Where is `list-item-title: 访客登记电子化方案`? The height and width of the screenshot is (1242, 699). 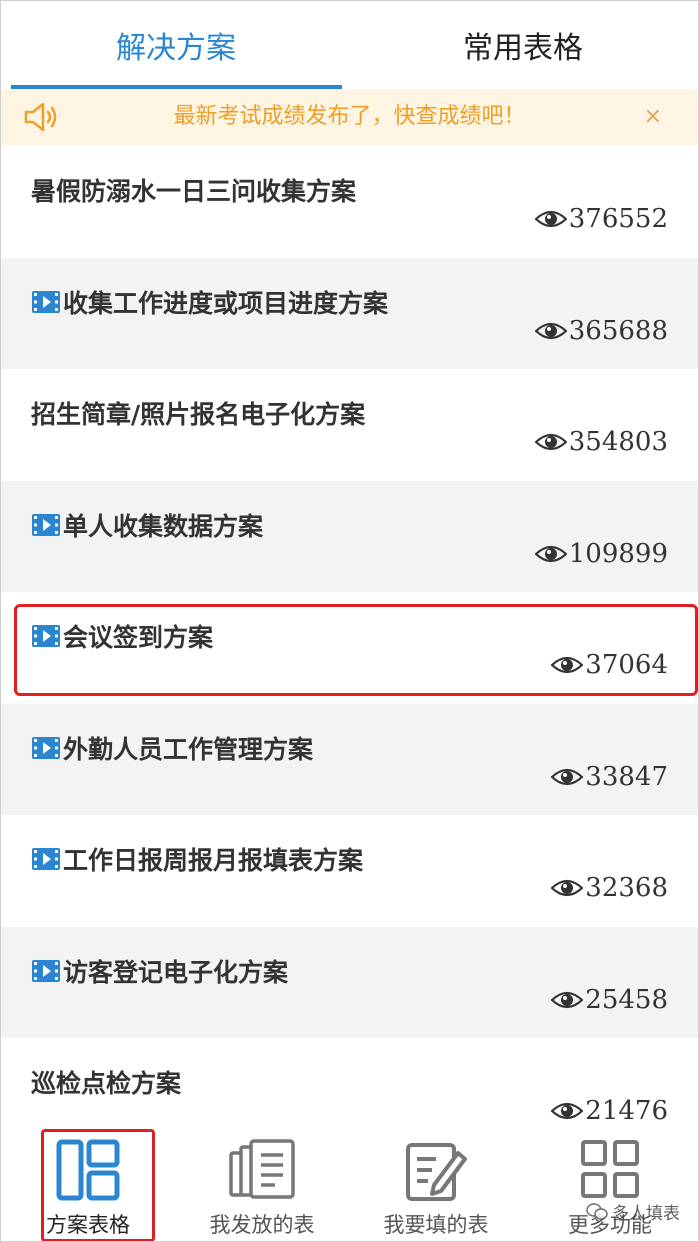 list-item-title: 访客登记电子化方案 is located at coordinates (176, 972).